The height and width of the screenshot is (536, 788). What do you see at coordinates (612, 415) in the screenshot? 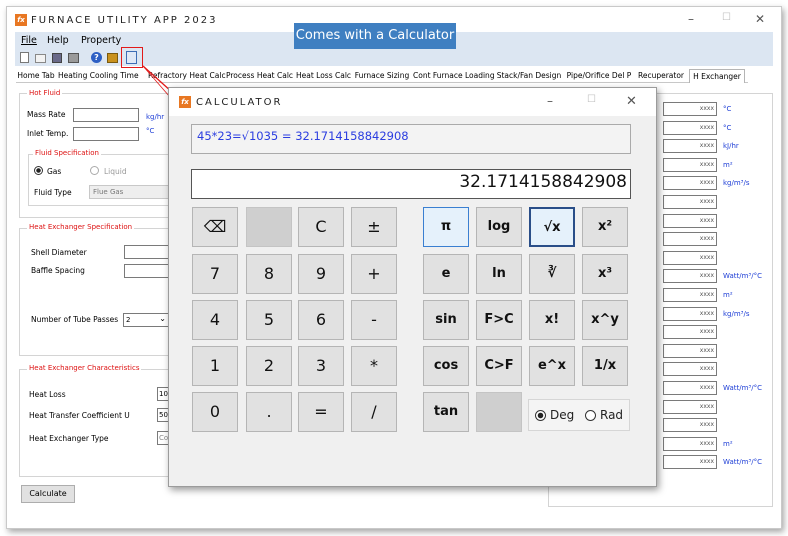
I see `rad-label: Rad` at bounding box center [612, 415].